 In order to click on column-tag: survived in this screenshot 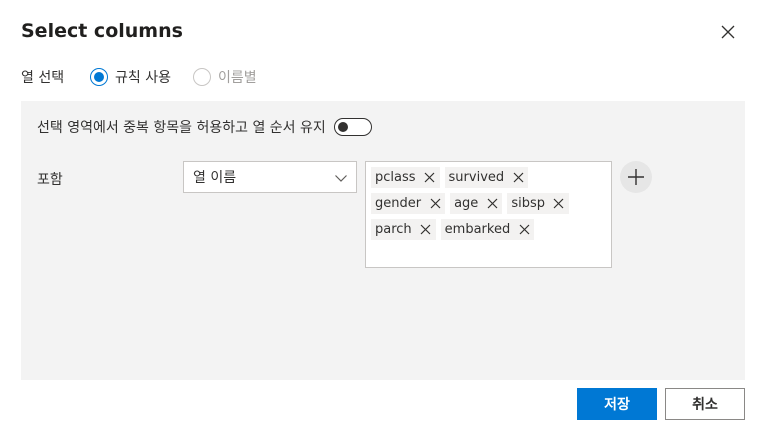, I will do `click(486, 177)`.